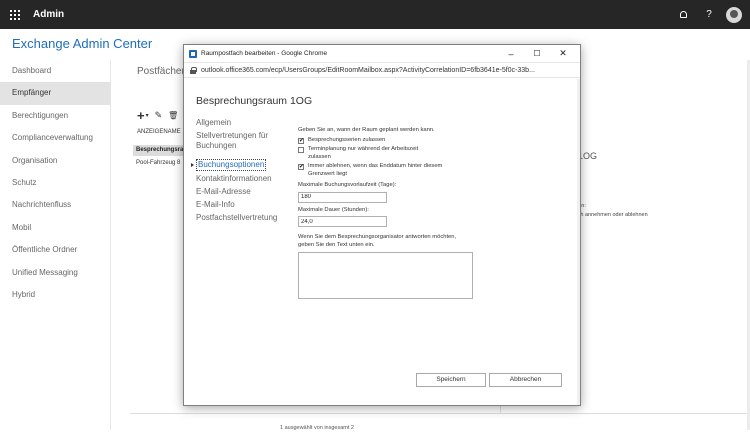 This screenshot has width=750, height=439. I want to click on nav-item-hybrid: Hybrid, so click(55, 295).